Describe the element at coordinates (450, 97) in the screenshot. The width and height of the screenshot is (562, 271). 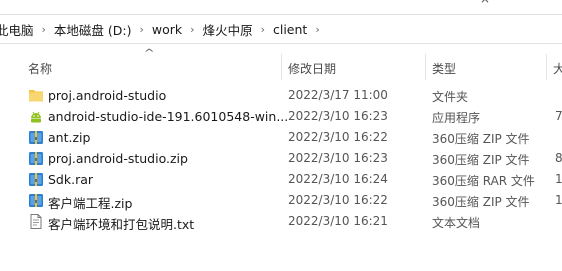
I see `file-type: 文件夹` at that location.